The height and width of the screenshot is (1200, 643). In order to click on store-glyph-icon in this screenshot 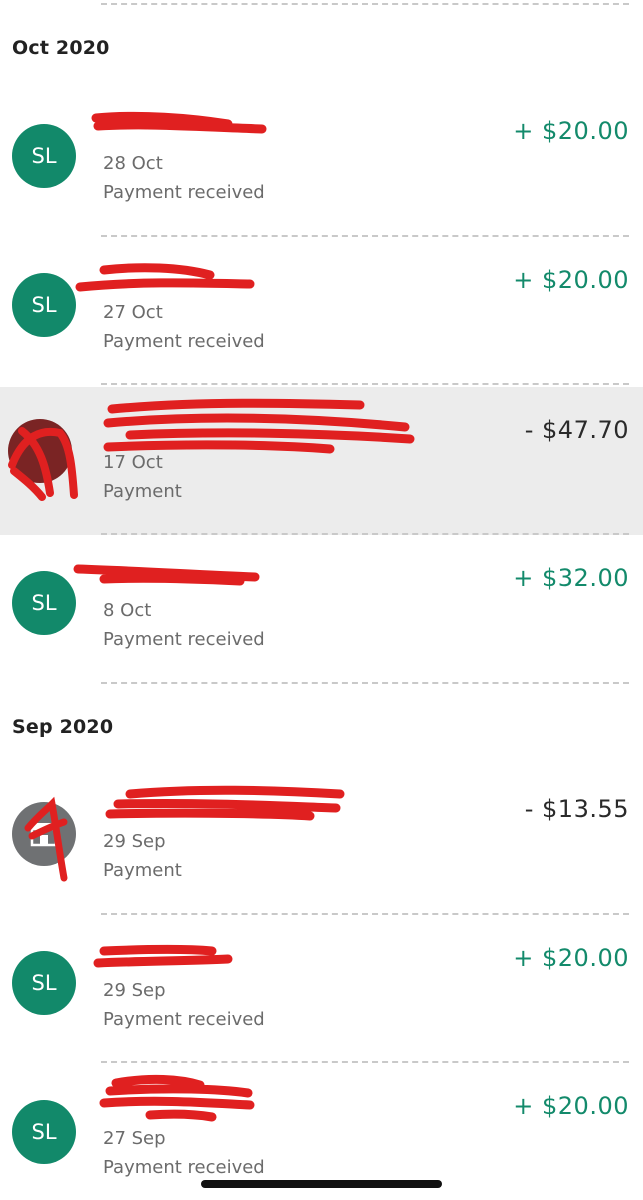, I will do `click(44, 835)`.